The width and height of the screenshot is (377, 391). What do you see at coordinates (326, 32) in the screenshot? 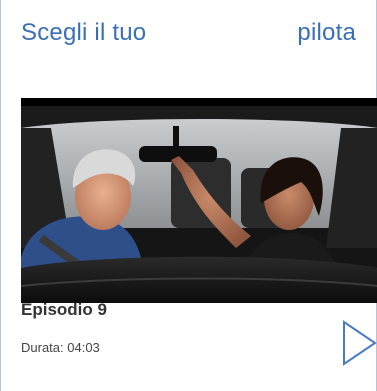
I see `title-right: pilota` at bounding box center [326, 32].